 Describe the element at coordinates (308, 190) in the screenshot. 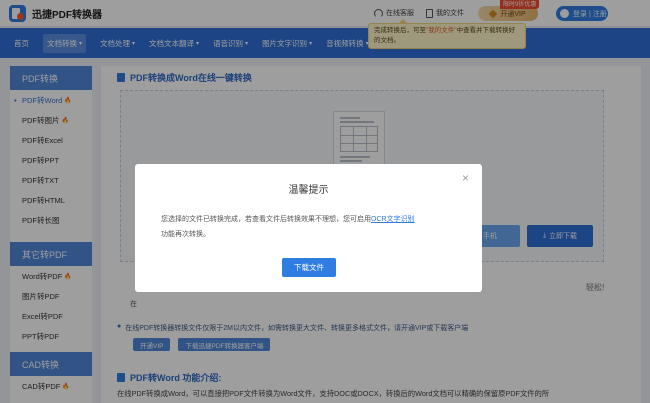

I see `dialog-title: 温馨提示` at that location.